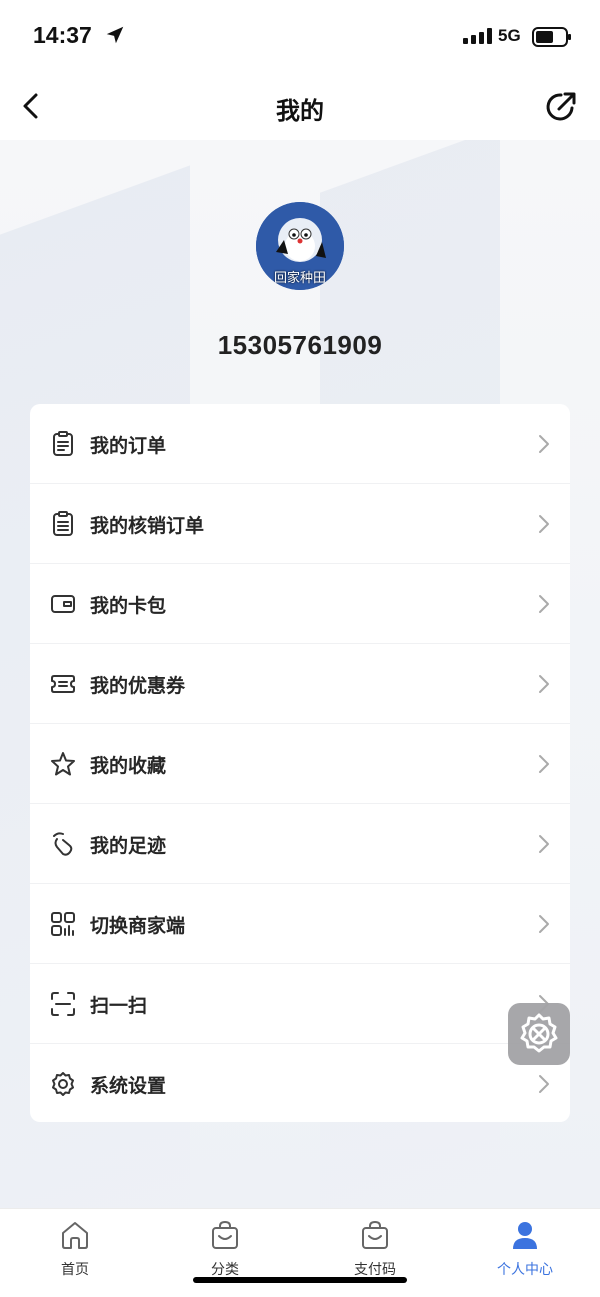  What do you see at coordinates (300, 604) in the screenshot?
I see `menu-item-wallet: 我的卡包` at bounding box center [300, 604].